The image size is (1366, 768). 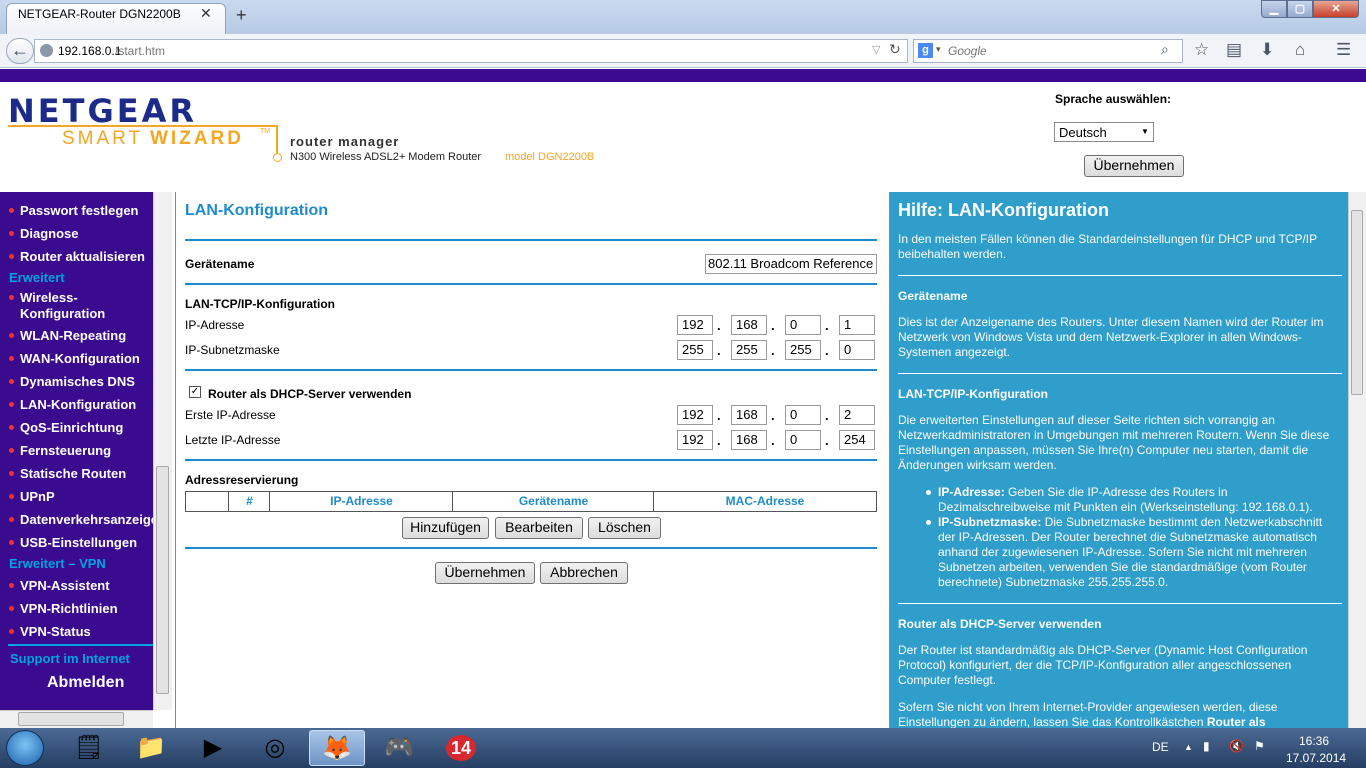 I want to click on last-ip-octet-1: 192, so click(x=695, y=440).